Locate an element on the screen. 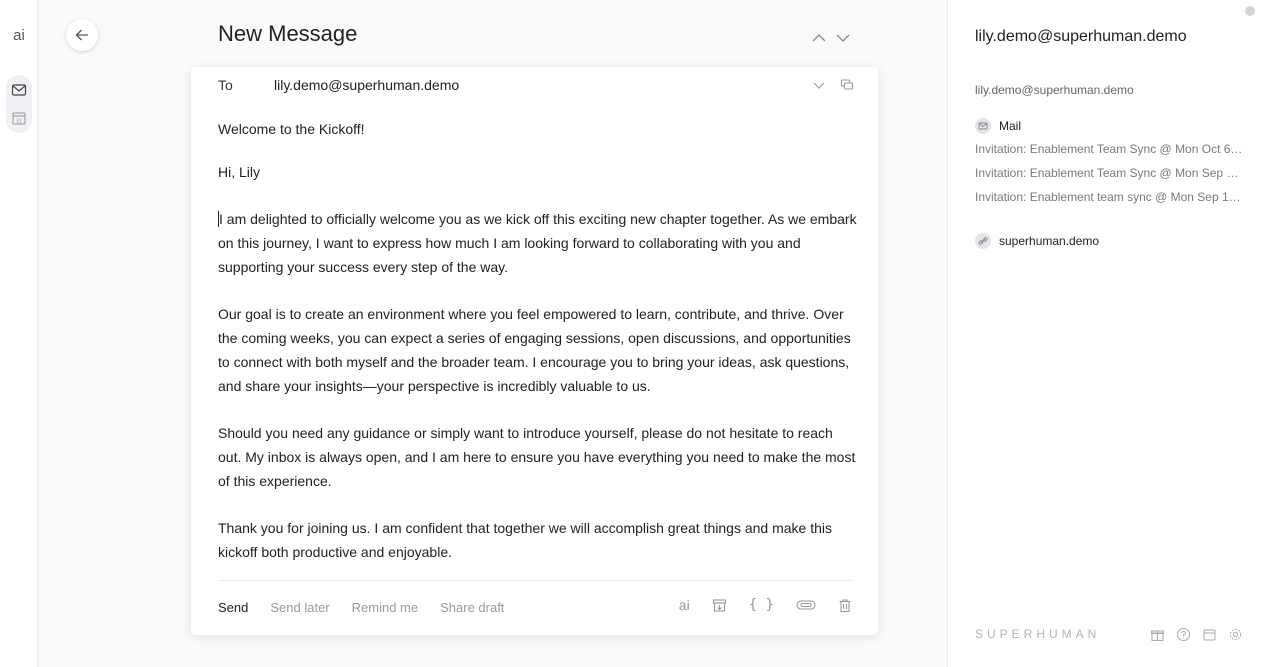 The height and width of the screenshot is (667, 1267). copy-icon is located at coordinates (847, 85).